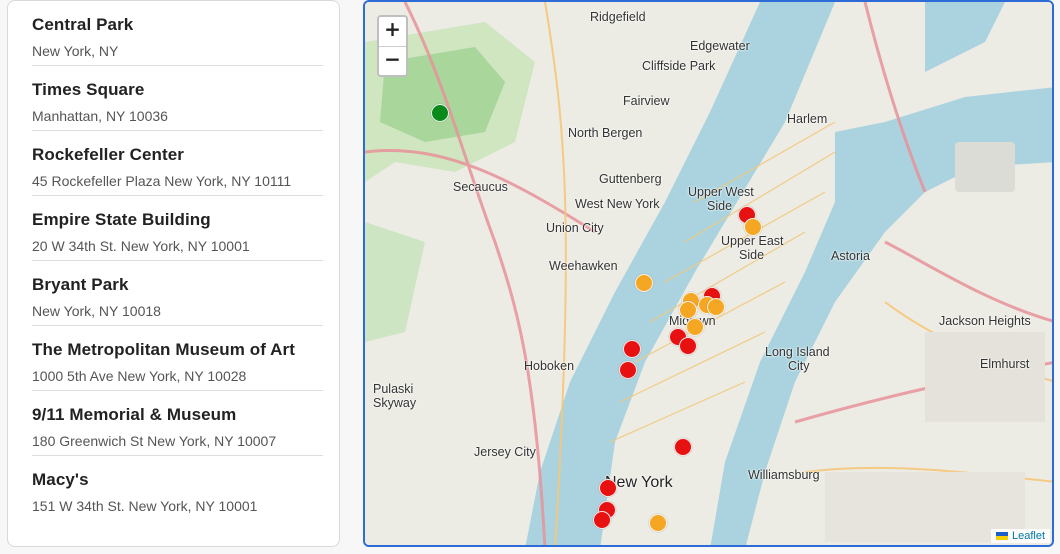 Image resolution: width=1060 pixels, height=554 pixels. Describe the element at coordinates (108, 154) in the screenshot. I see `place-name: Rockefeller Center` at that location.